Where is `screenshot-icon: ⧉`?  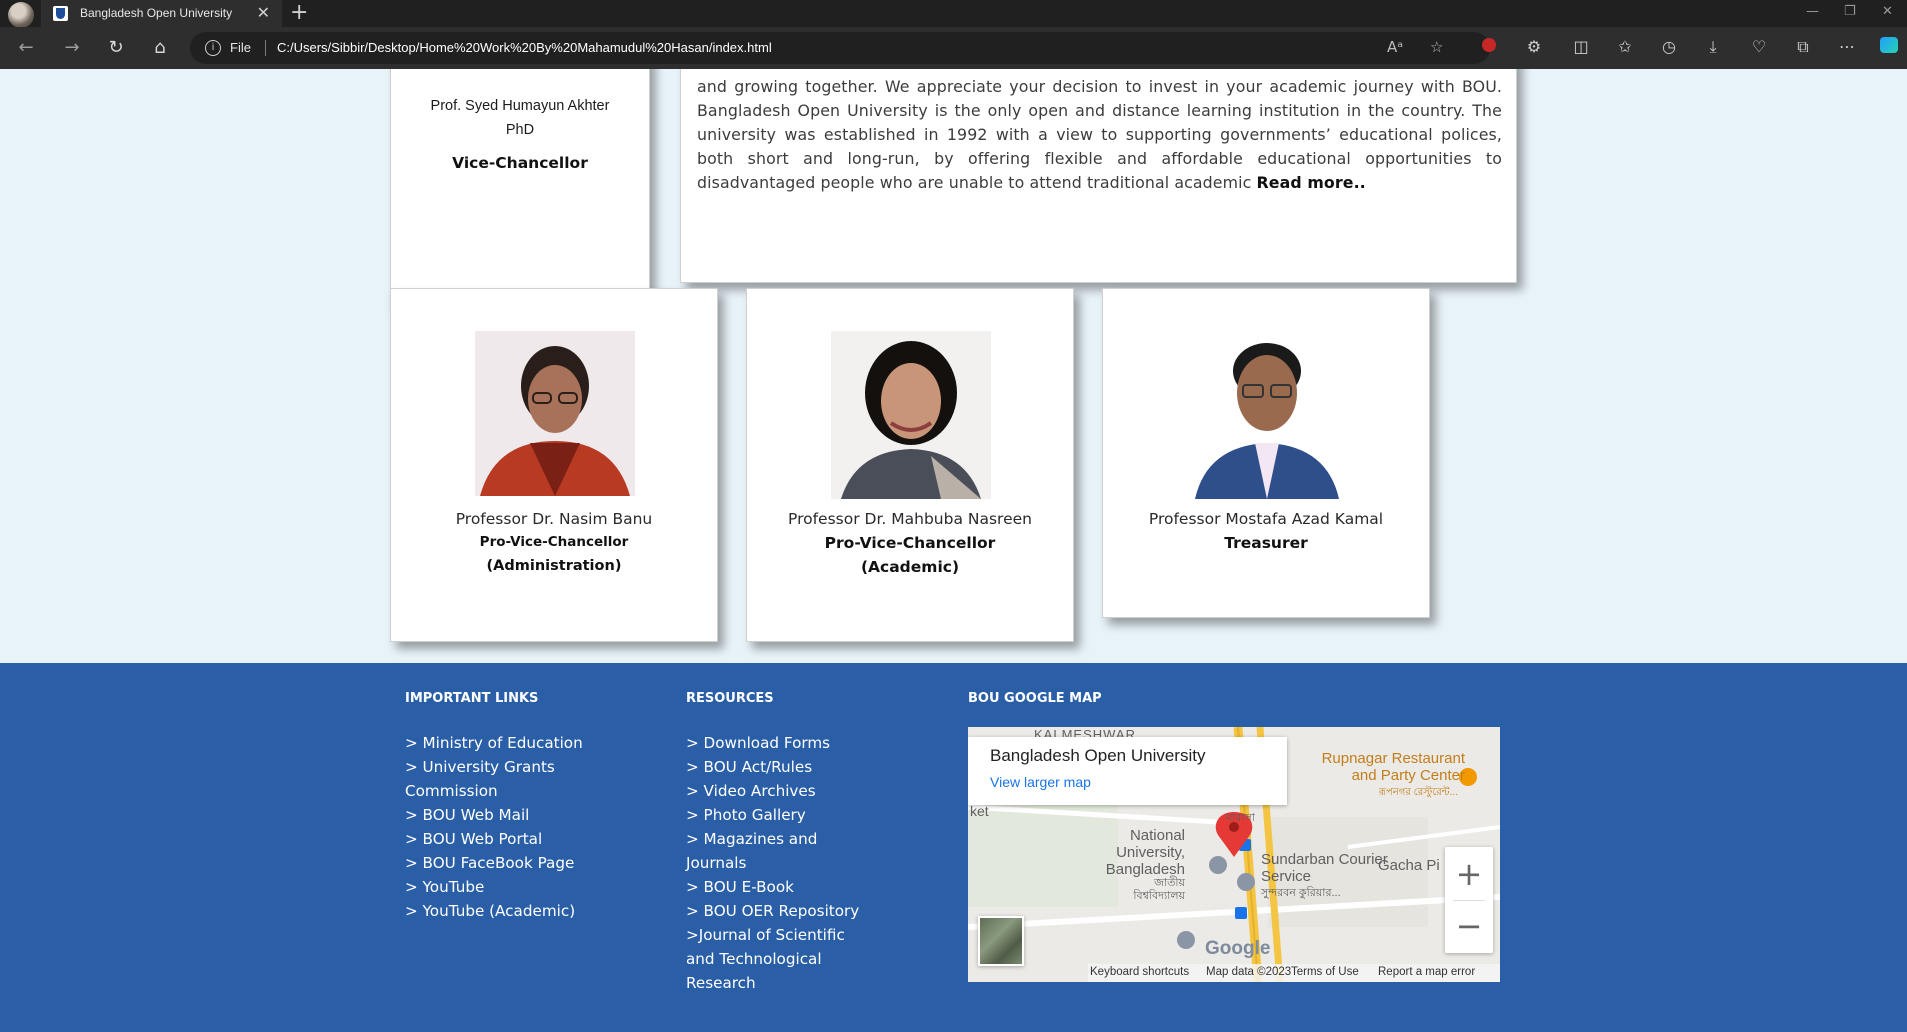
screenshot-icon: ⧉ is located at coordinates (1803, 47).